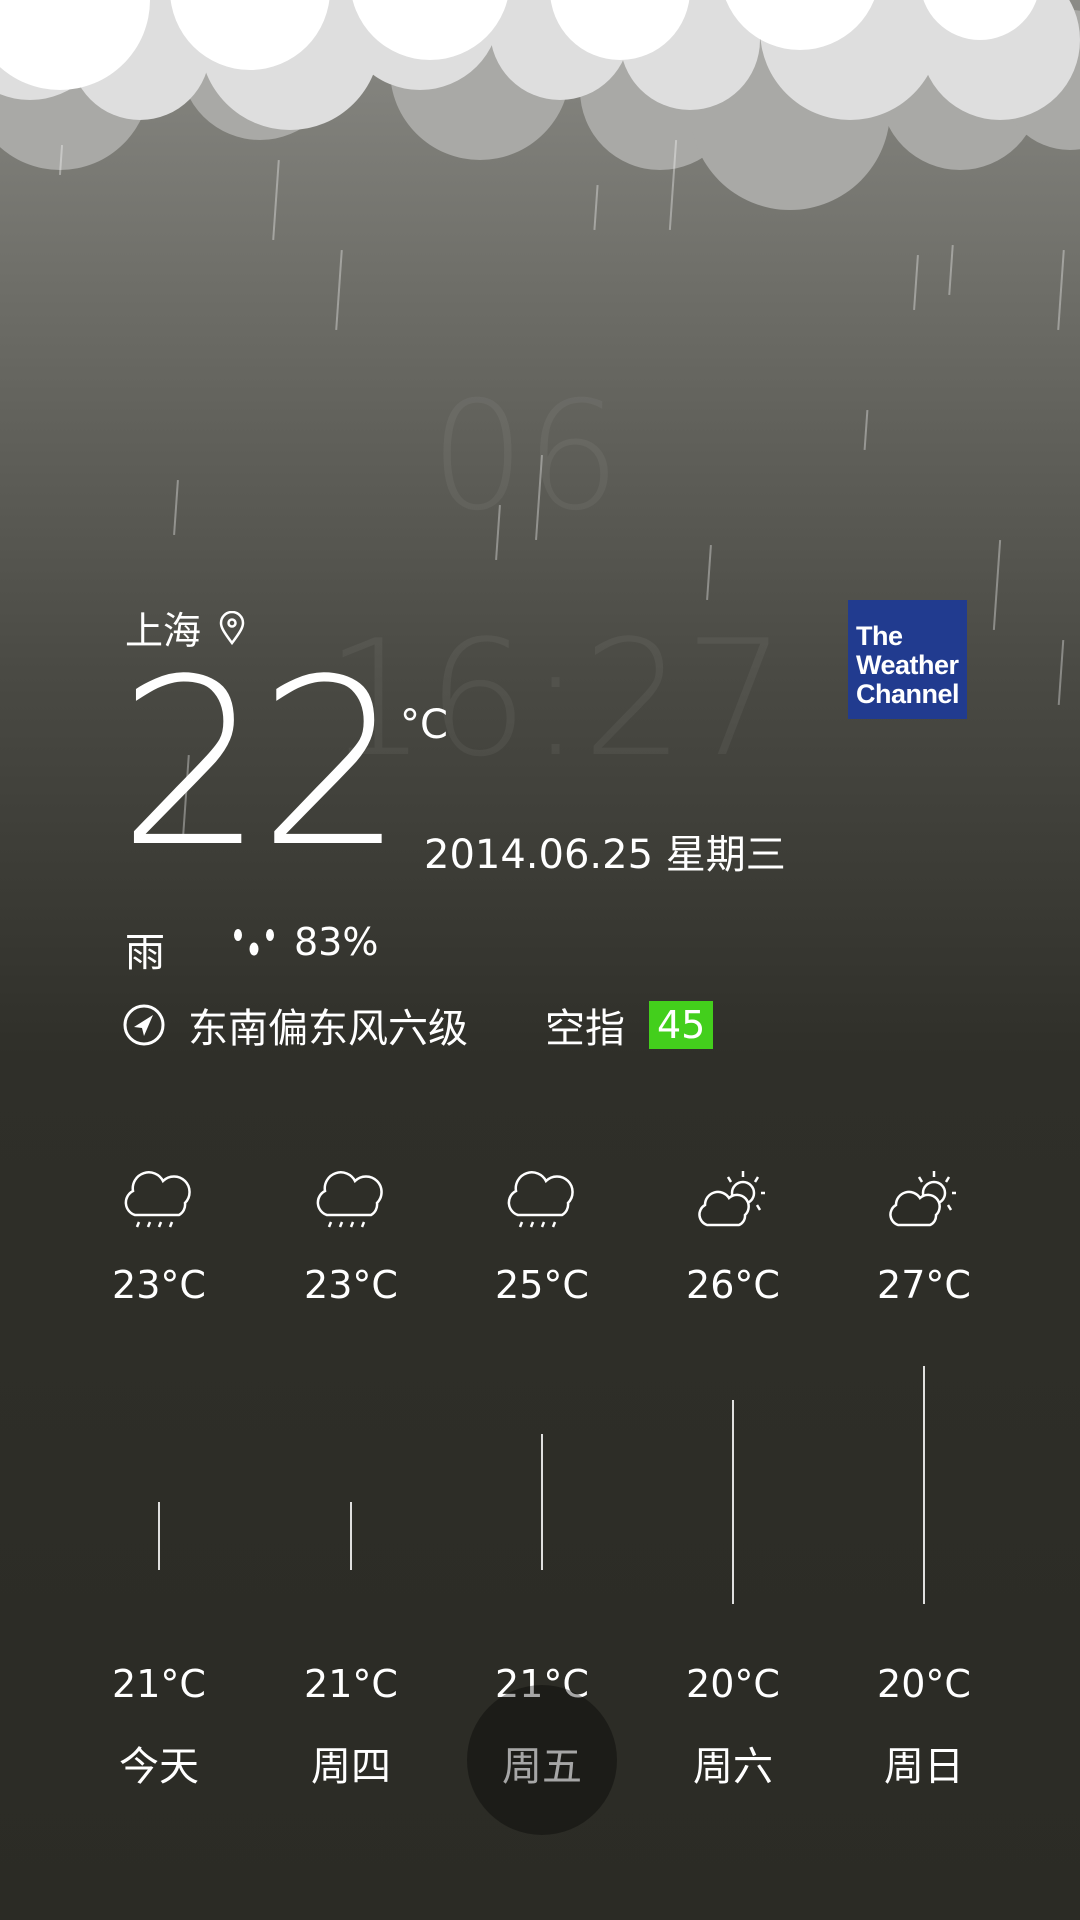  Describe the element at coordinates (328, 1029) in the screenshot. I see `wind-value: 东南偏东风六级` at that location.